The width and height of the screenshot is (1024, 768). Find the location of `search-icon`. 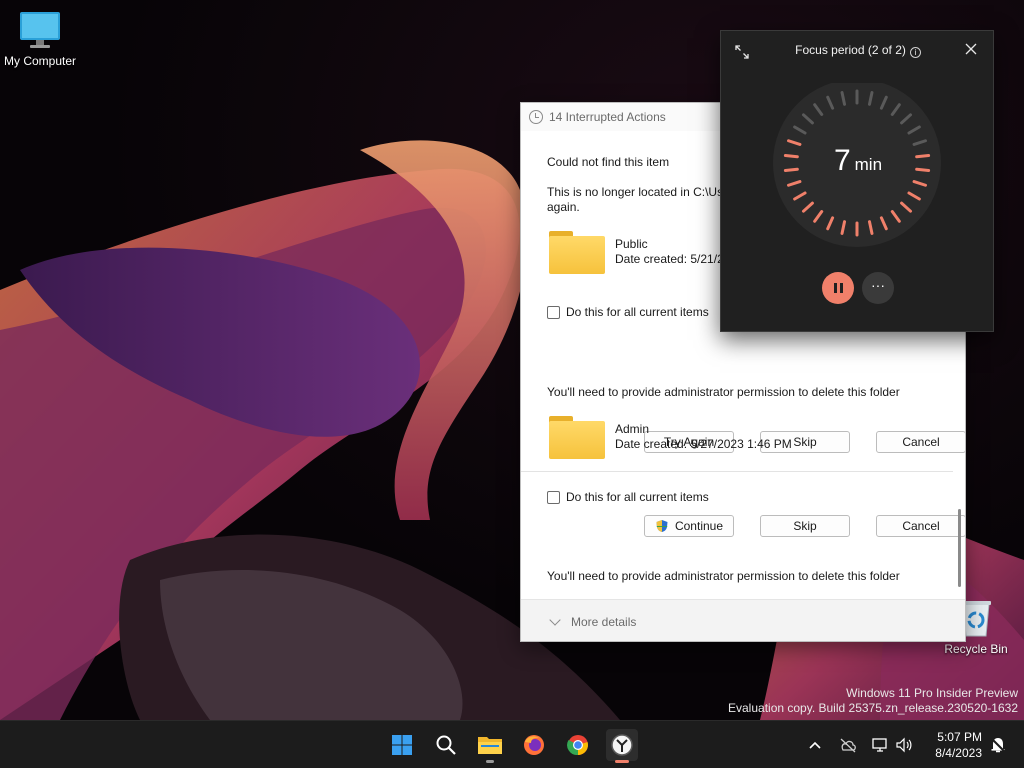

search-icon is located at coordinates (446, 745).